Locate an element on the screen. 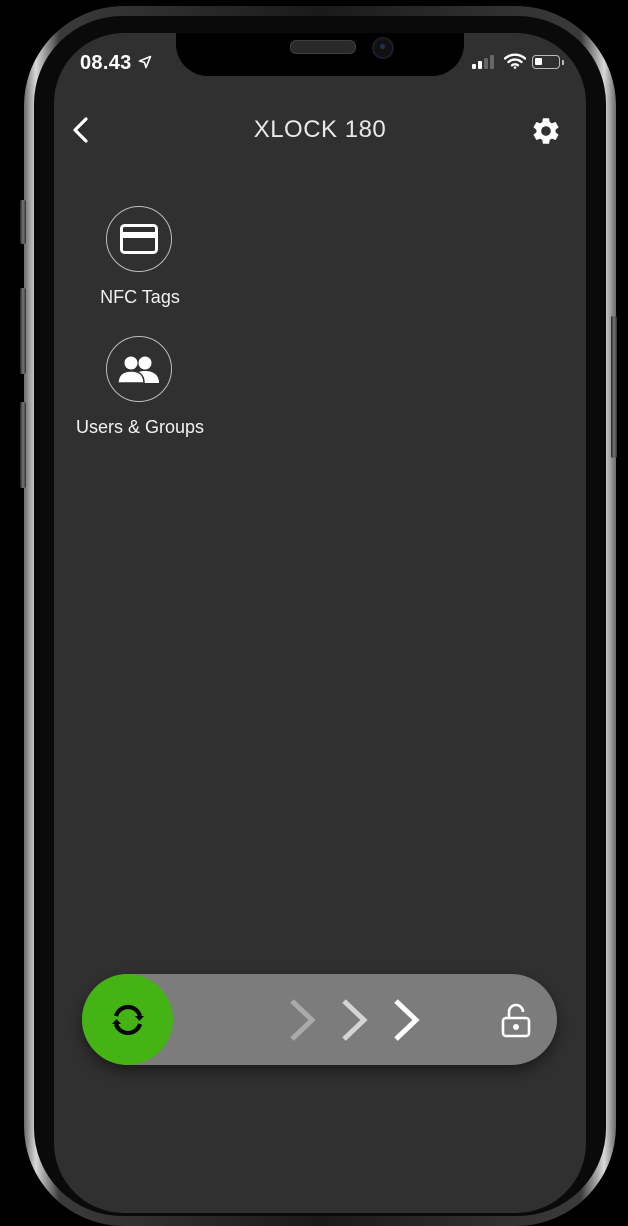 The height and width of the screenshot is (1226, 628). chevron-left-icon is located at coordinates (80, 130).